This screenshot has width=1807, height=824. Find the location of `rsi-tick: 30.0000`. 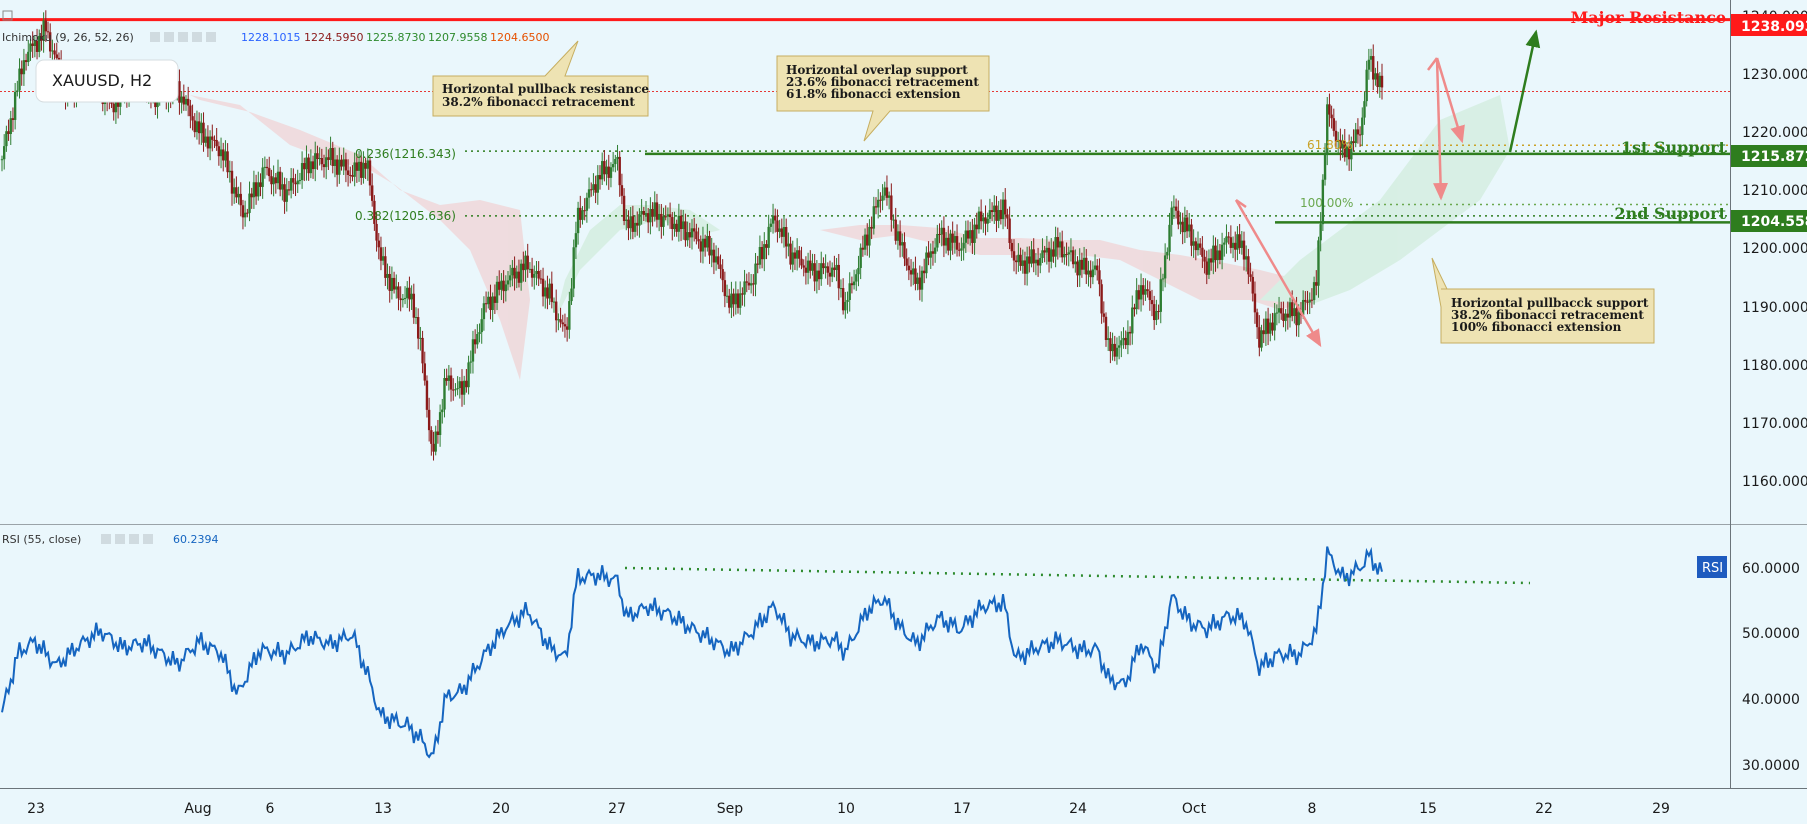

rsi-tick: 30.0000 is located at coordinates (1771, 766).